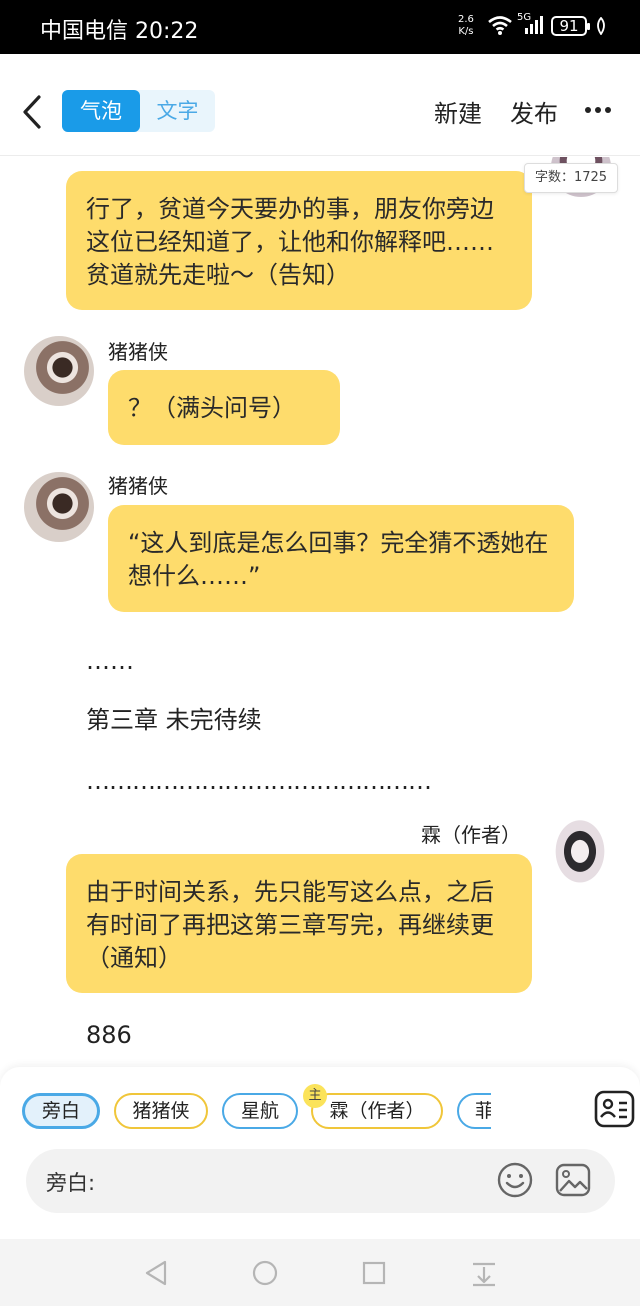  Describe the element at coordinates (320, 1272) in the screenshot. I see `system-nav-bar` at that location.